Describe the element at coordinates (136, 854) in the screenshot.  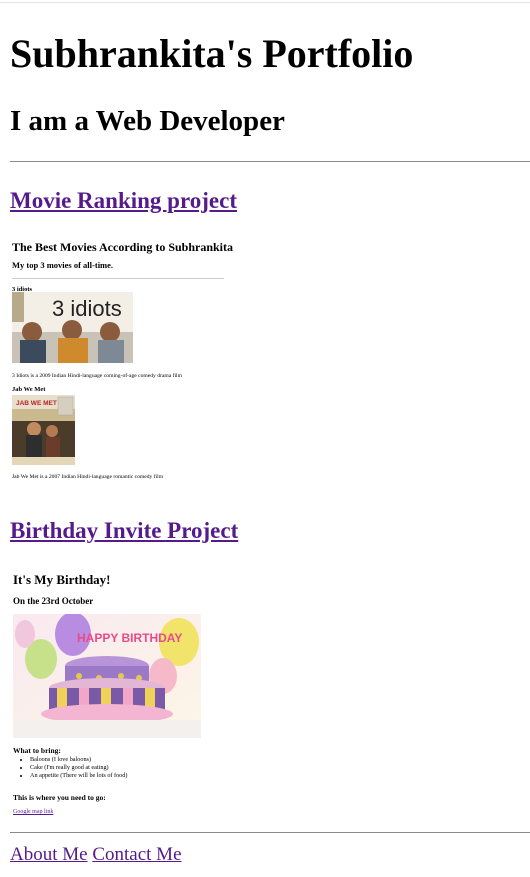
I see `contact-me-link: Contact Me` at that location.